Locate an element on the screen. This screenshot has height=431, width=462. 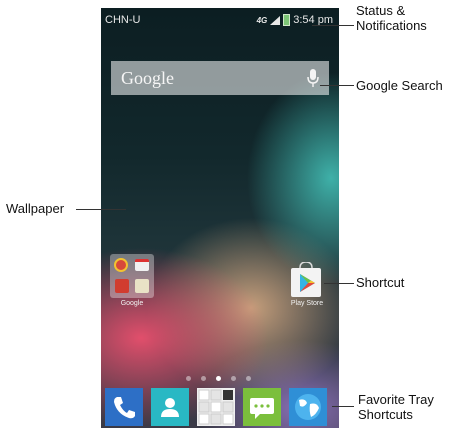
carrier-label: CHN-U is located at coordinates (123, 20).